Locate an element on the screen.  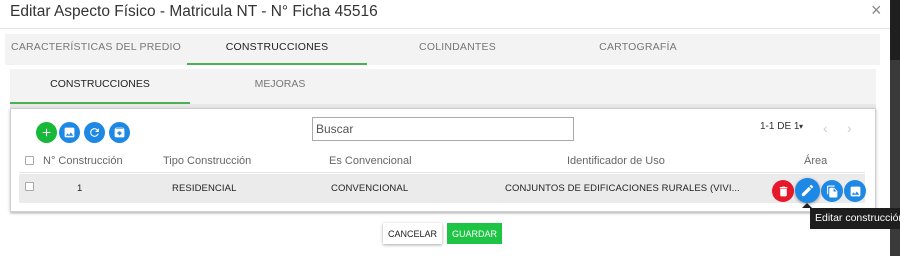
select-all-checkbox is located at coordinates (29, 160).